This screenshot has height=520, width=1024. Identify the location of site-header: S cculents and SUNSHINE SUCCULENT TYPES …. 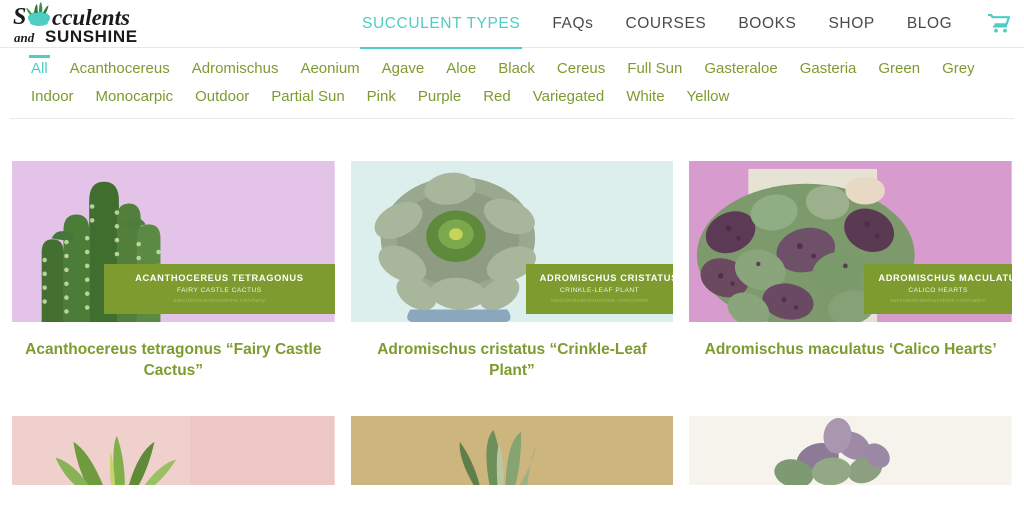
(512, 24).